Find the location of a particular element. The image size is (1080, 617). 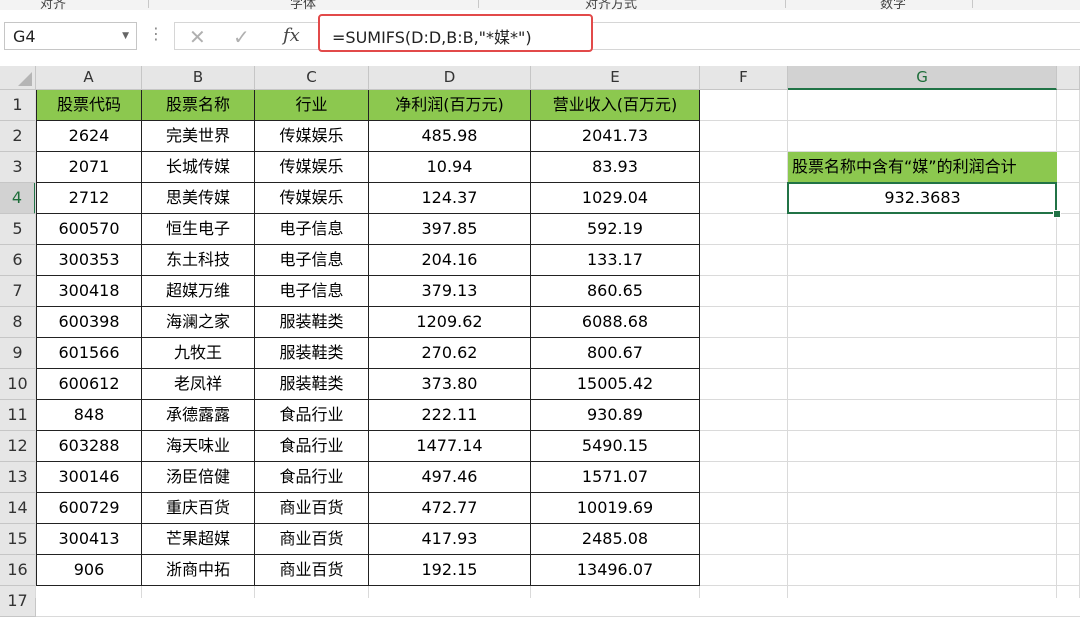

table-header-cell: 营业收入(百万元) is located at coordinates (615, 105).